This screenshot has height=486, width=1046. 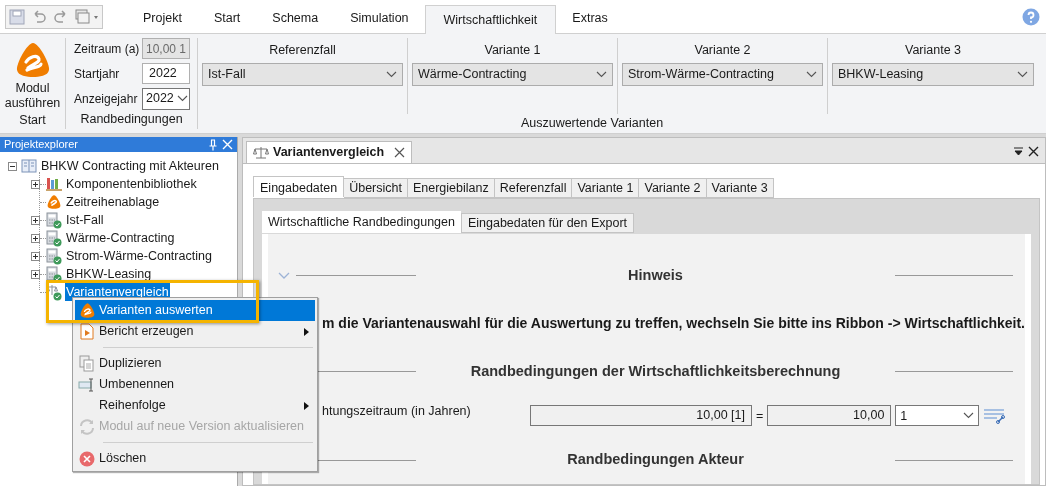 I want to click on tree-item: BHKW-Leasing, so click(x=109, y=274).